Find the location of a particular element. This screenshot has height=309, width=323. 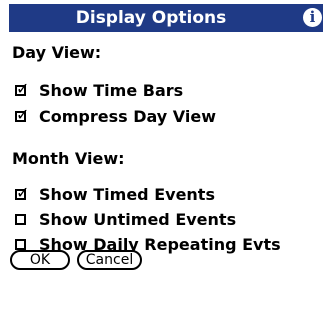

option-label: Compress Day View is located at coordinates (128, 116).